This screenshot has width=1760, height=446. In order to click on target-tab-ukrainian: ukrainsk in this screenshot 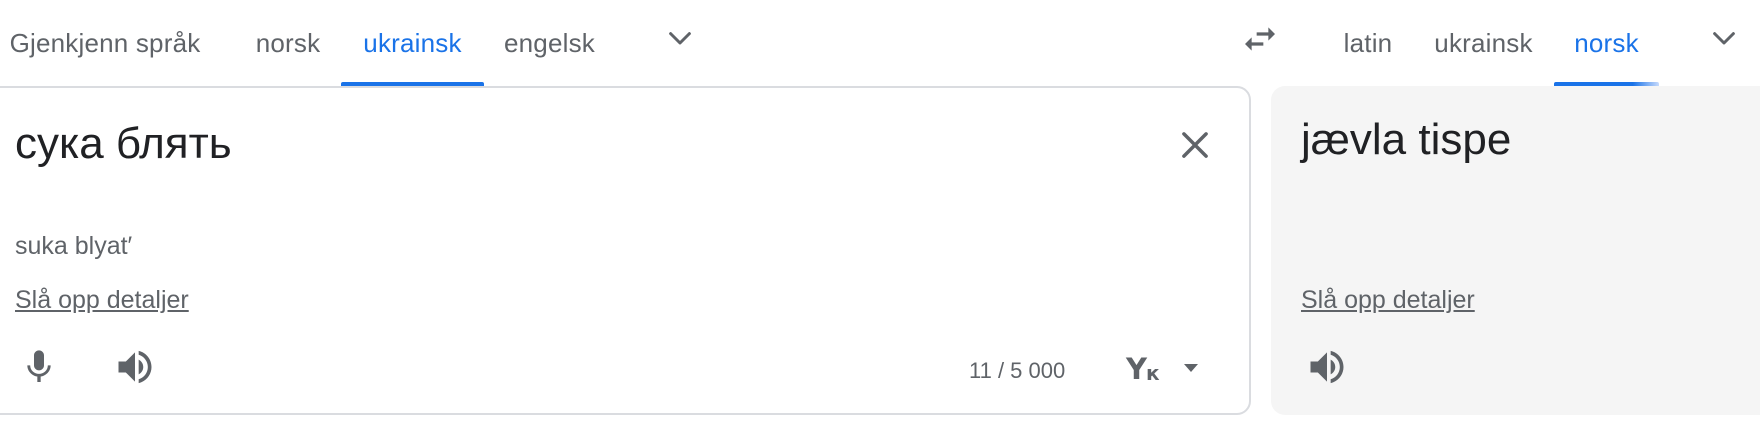, I will do `click(1483, 43)`.